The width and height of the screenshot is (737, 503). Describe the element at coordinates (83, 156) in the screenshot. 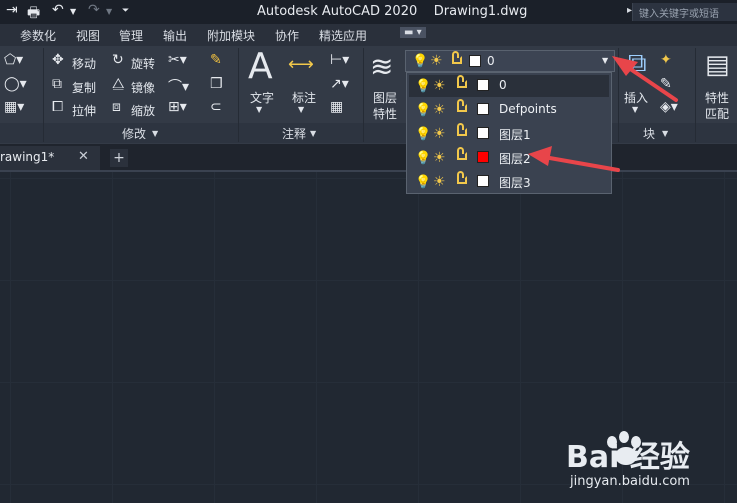

I see `close-icon: ✕` at that location.